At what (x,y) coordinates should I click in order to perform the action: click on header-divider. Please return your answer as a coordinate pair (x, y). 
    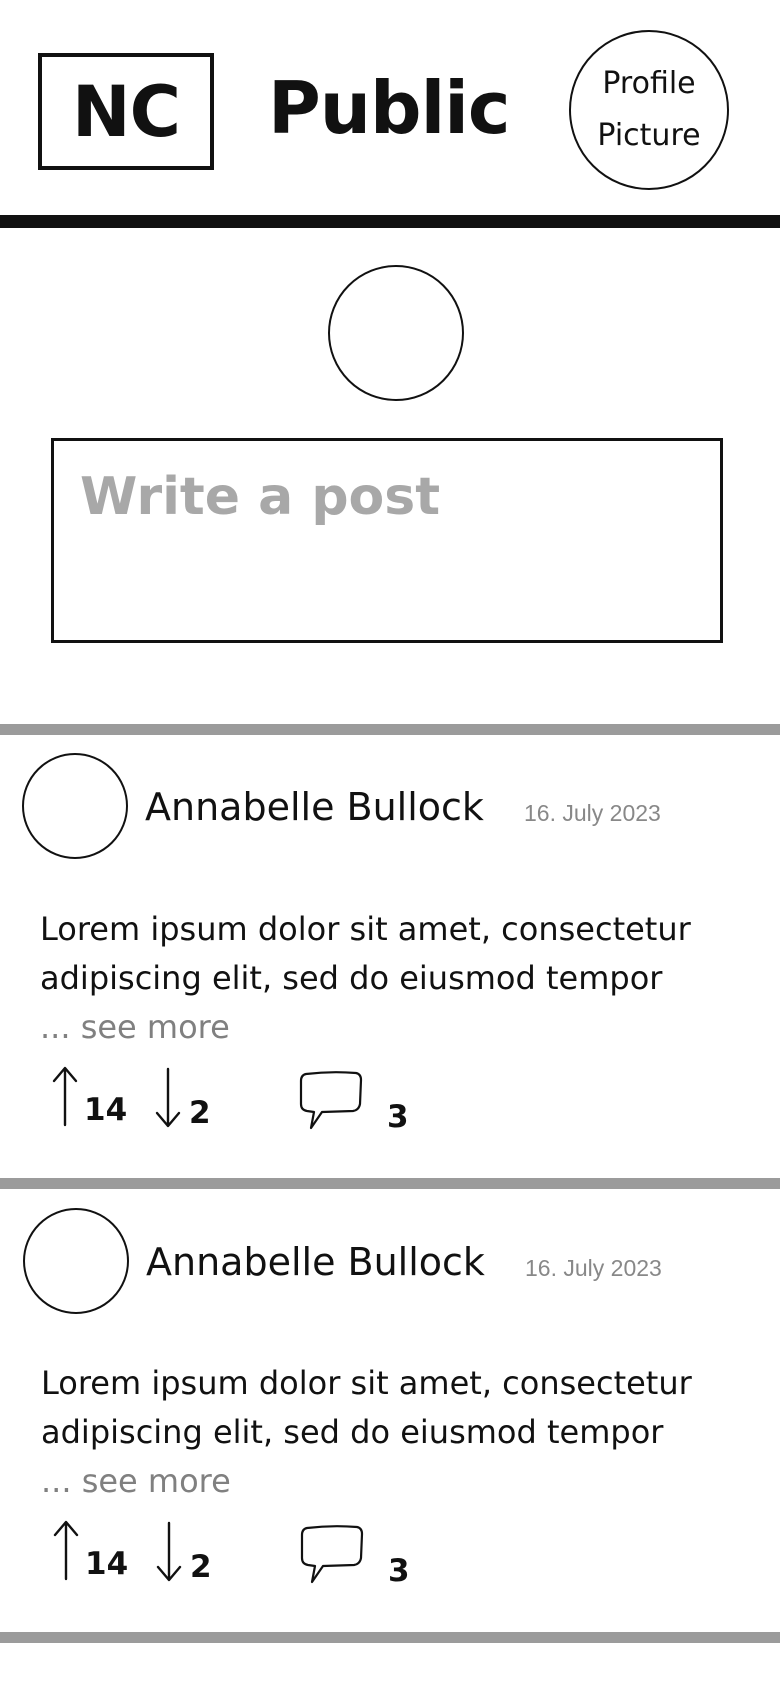
    Looking at the image, I should click on (390, 221).